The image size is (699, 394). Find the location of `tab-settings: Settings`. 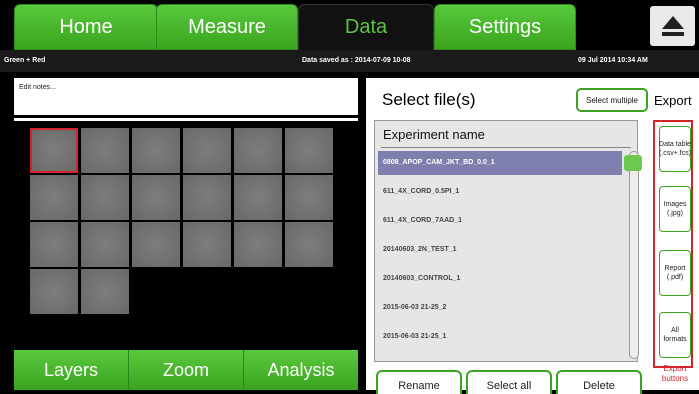

tab-settings: Settings is located at coordinates (505, 27).